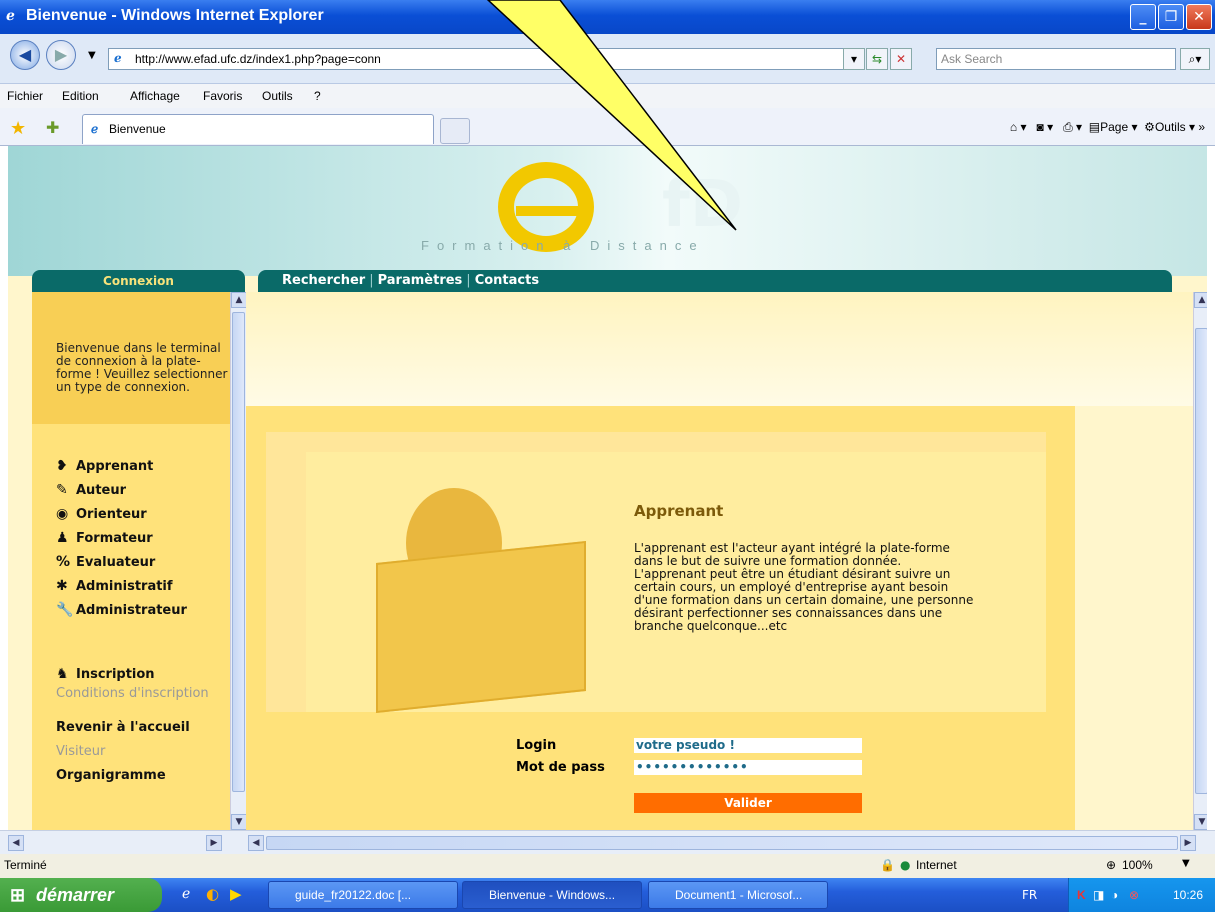 Image resolution: width=1215 pixels, height=912 pixels. Describe the element at coordinates (256, 843) in the screenshot. I see `hscroll2-left-icon: ◀` at that location.